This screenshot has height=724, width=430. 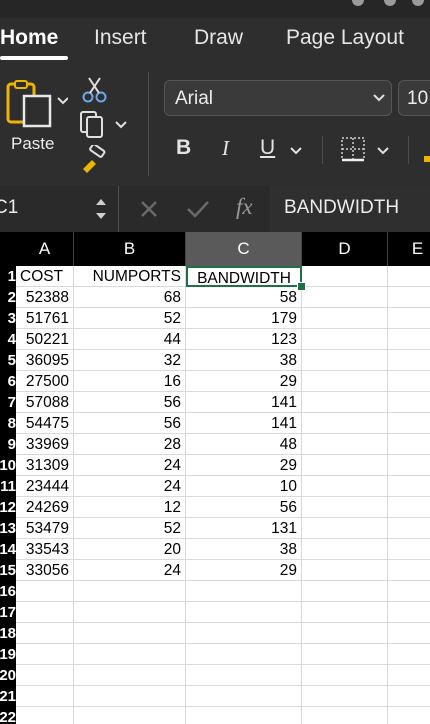 What do you see at coordinates (244, 444) in the screenshot?
I see `cell-c9: 48` at bounding box center [244, 444].